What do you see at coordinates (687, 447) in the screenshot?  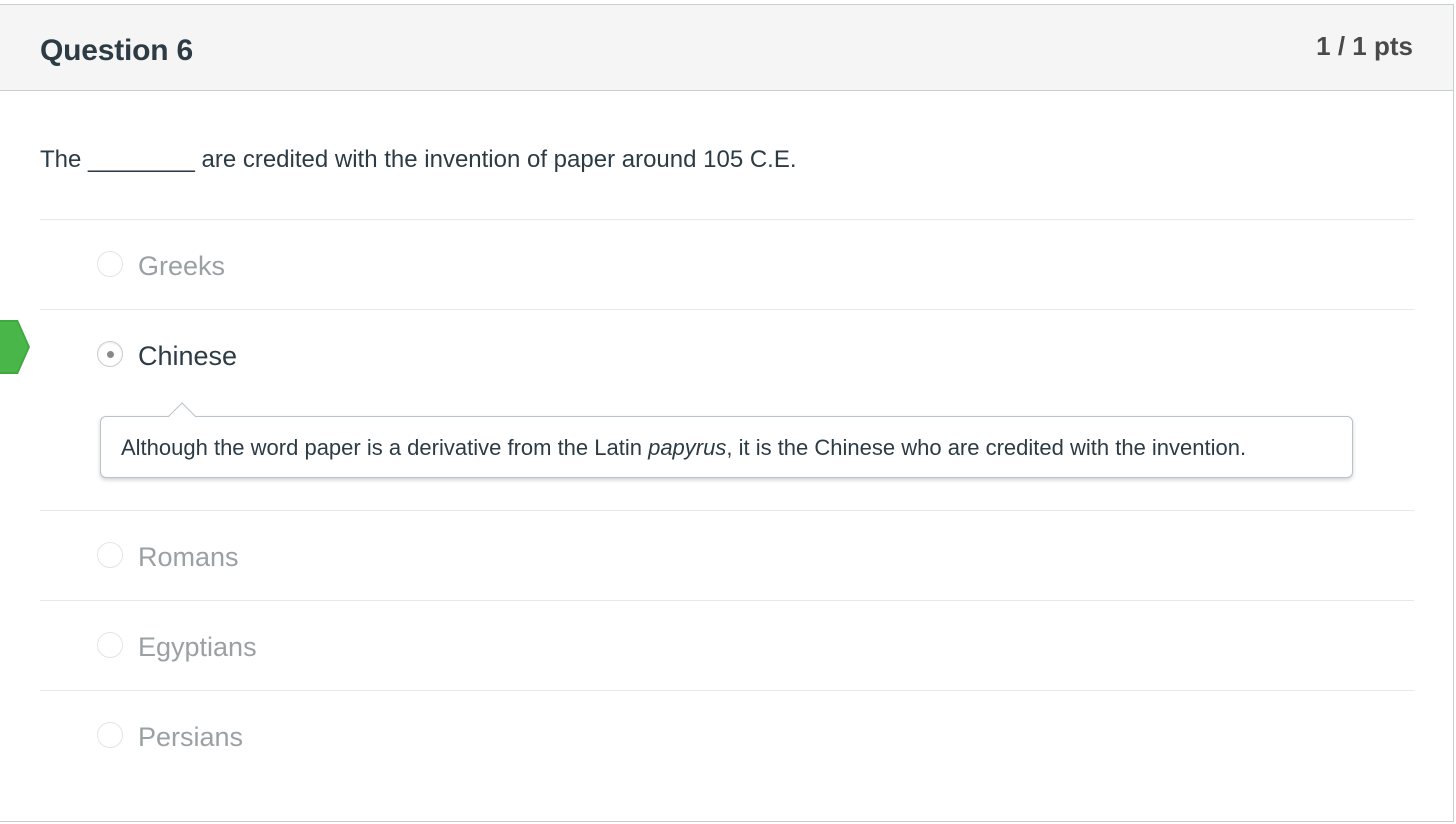 I see `comment-emphasis: papyrus` at bounding box center [687, 447].